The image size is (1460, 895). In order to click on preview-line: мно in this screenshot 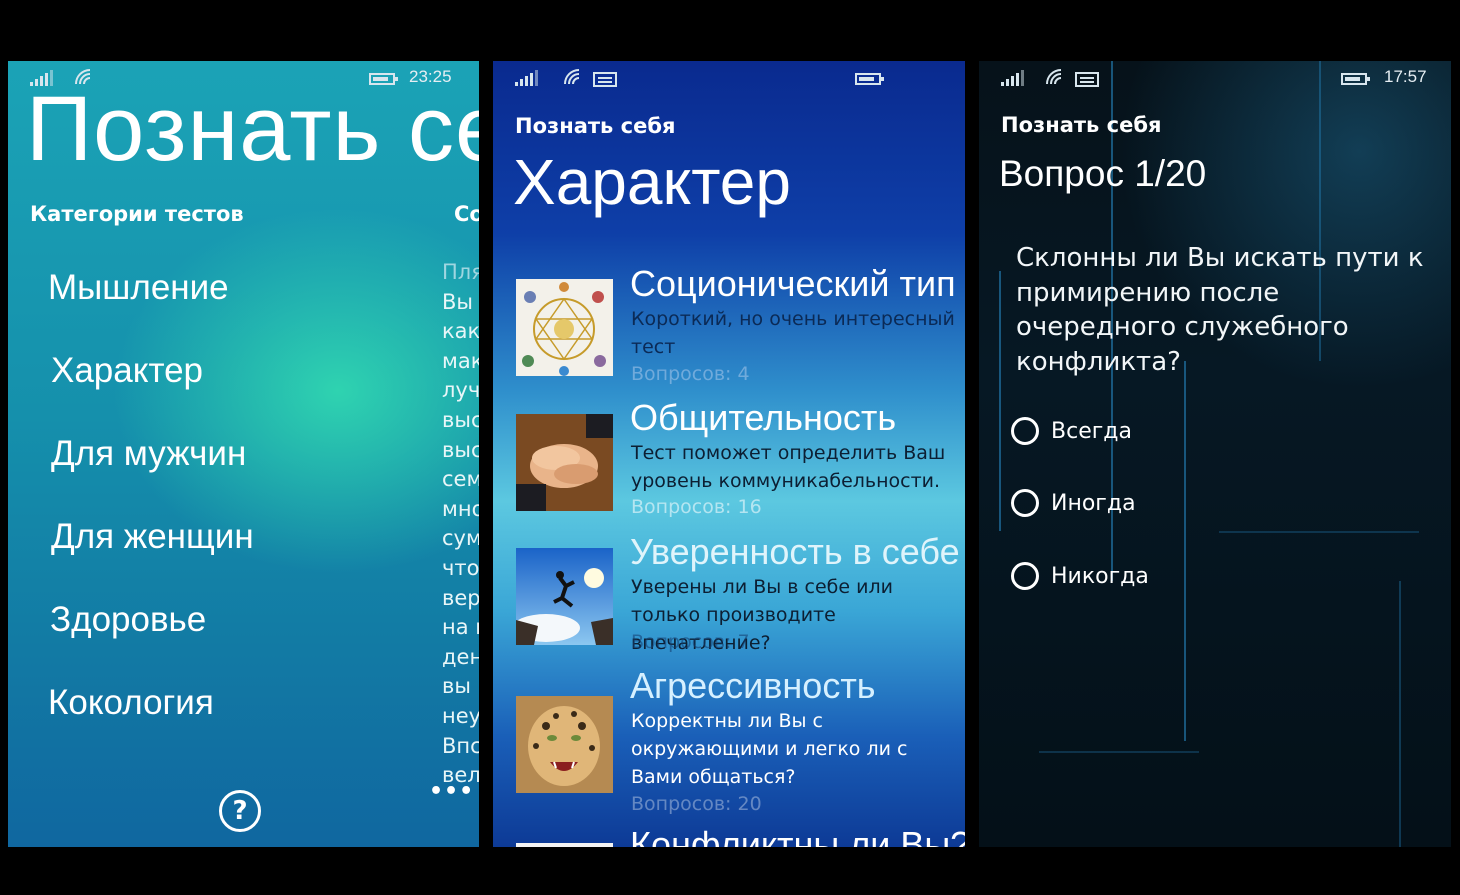, I will do `click(460, 508)`.